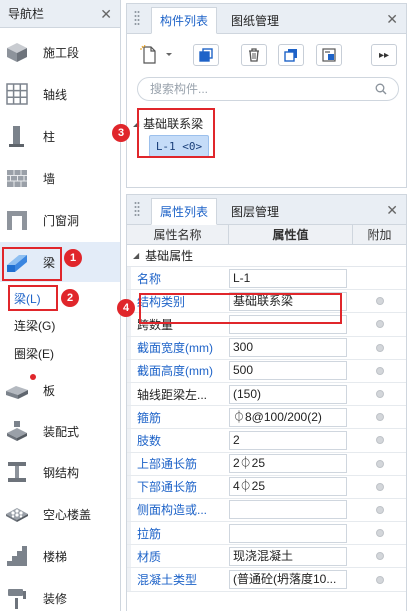  Describe the element at coordinates (60, 390) in the screenshot. I see `nav-item-slab: 板` at that location.